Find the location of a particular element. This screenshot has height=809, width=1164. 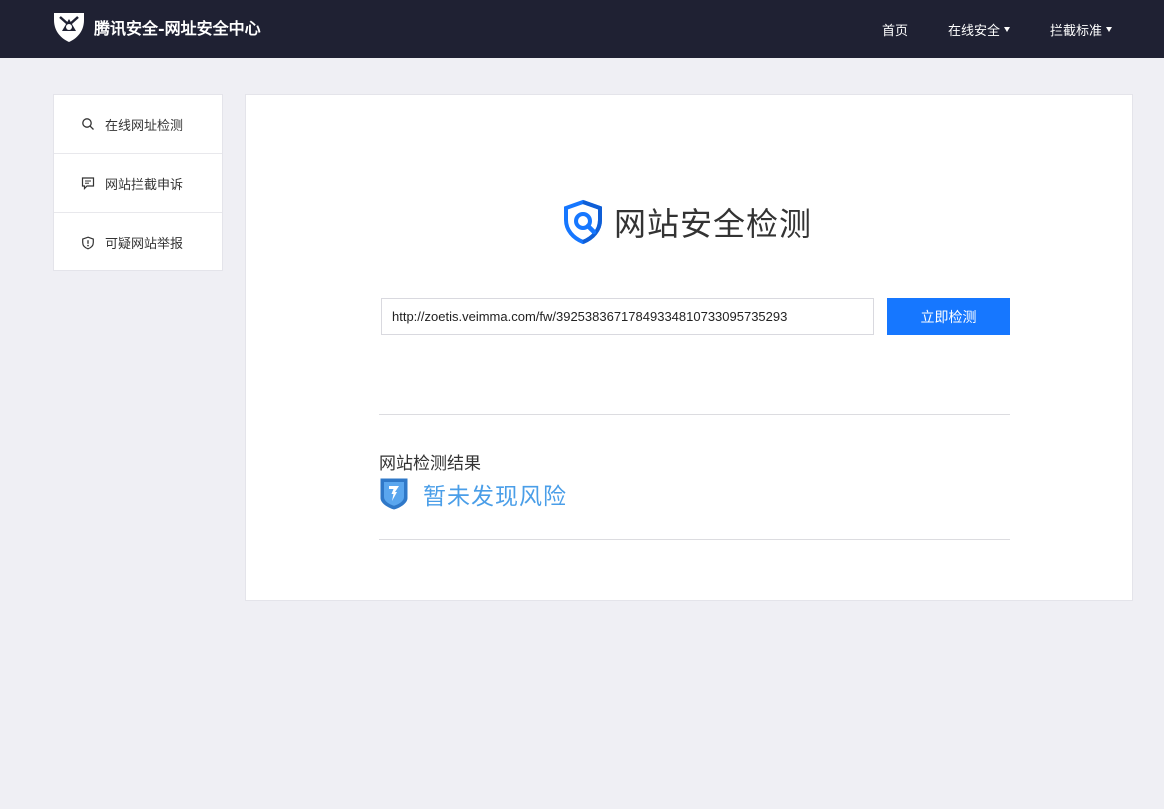

nav-home: 首页 is located at coordinates (895, 29).